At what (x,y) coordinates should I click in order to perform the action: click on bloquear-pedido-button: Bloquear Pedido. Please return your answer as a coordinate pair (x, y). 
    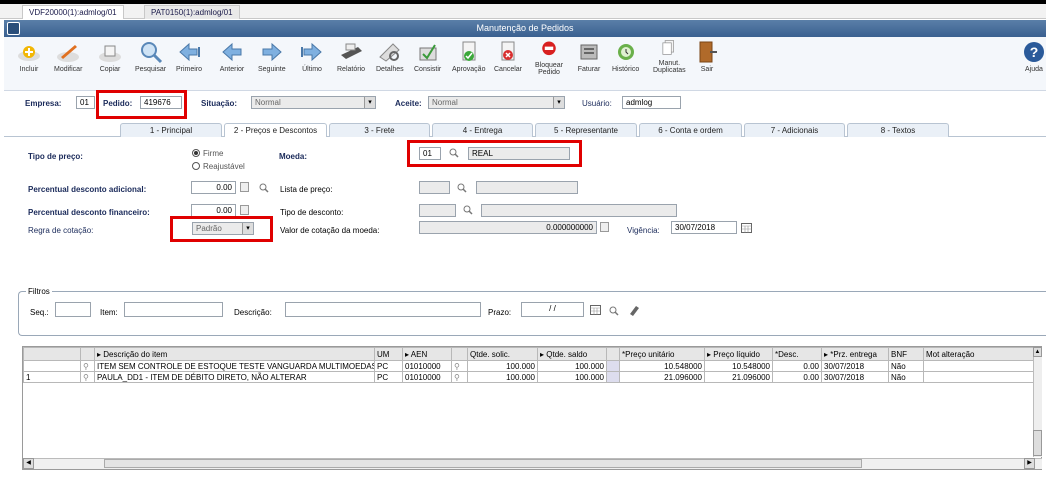
    Looking at the image, I should click on (549, 57).